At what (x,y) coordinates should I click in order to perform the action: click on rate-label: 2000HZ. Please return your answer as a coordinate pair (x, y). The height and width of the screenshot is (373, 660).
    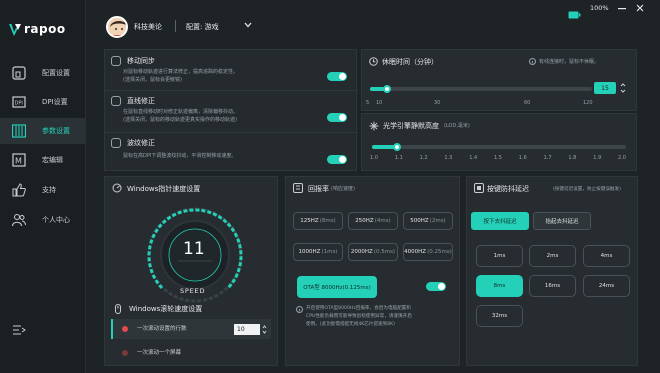
    Looking at the image, I should click on (361, 252).